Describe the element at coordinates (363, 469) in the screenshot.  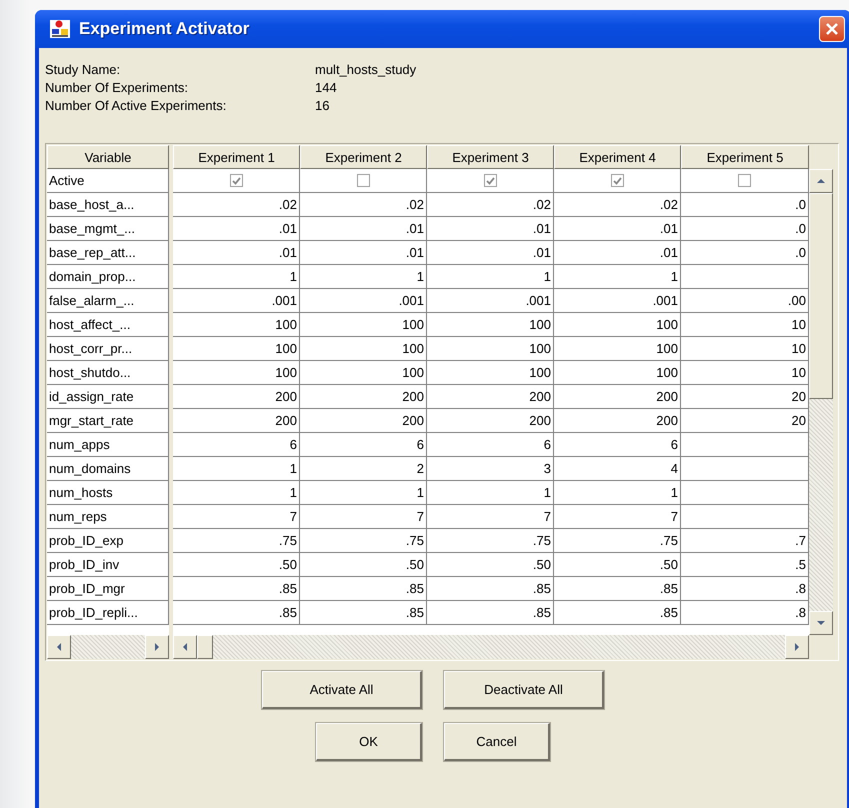
I see `table-cell: 2` at that location.